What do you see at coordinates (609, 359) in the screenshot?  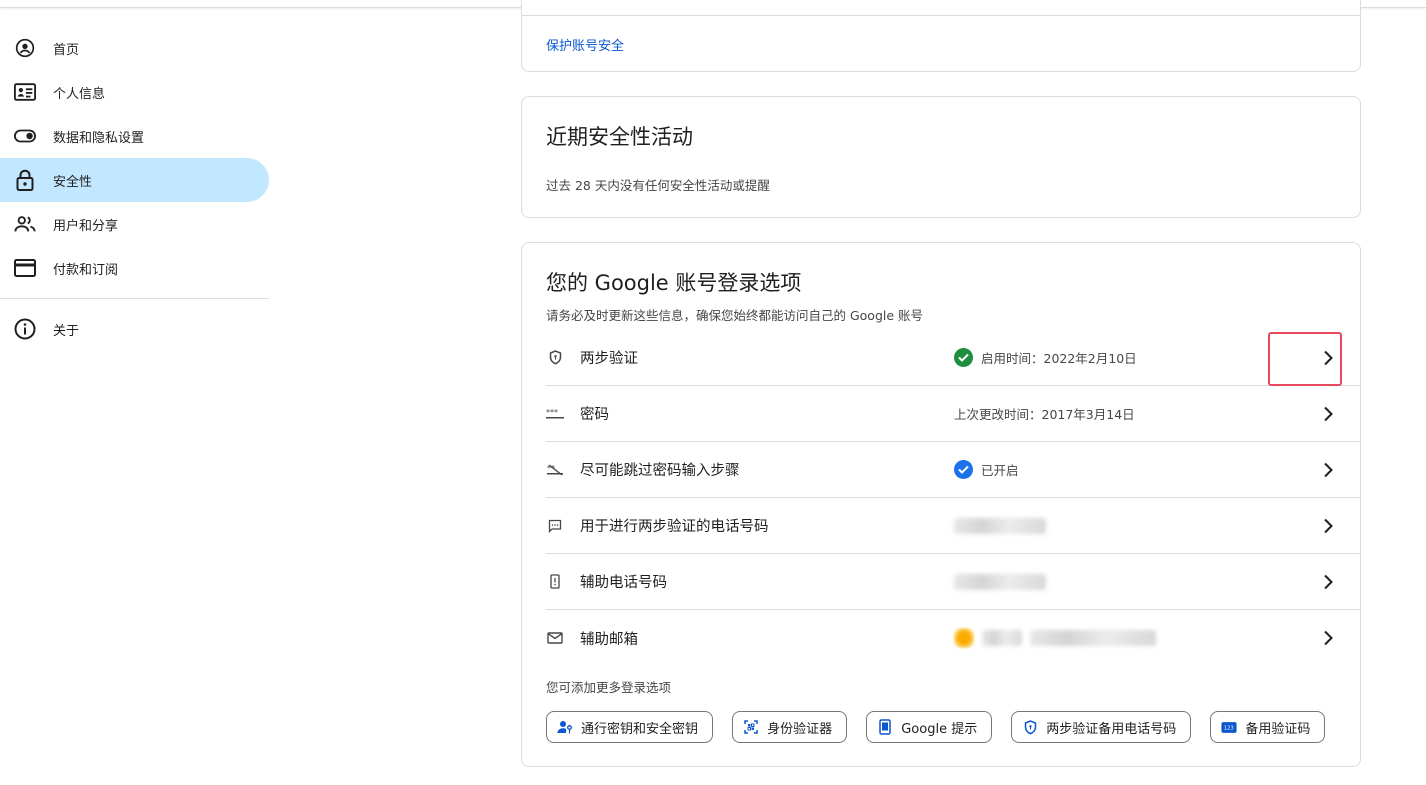 I see `row-label: 两步验证` at bounding box center [609, 359].